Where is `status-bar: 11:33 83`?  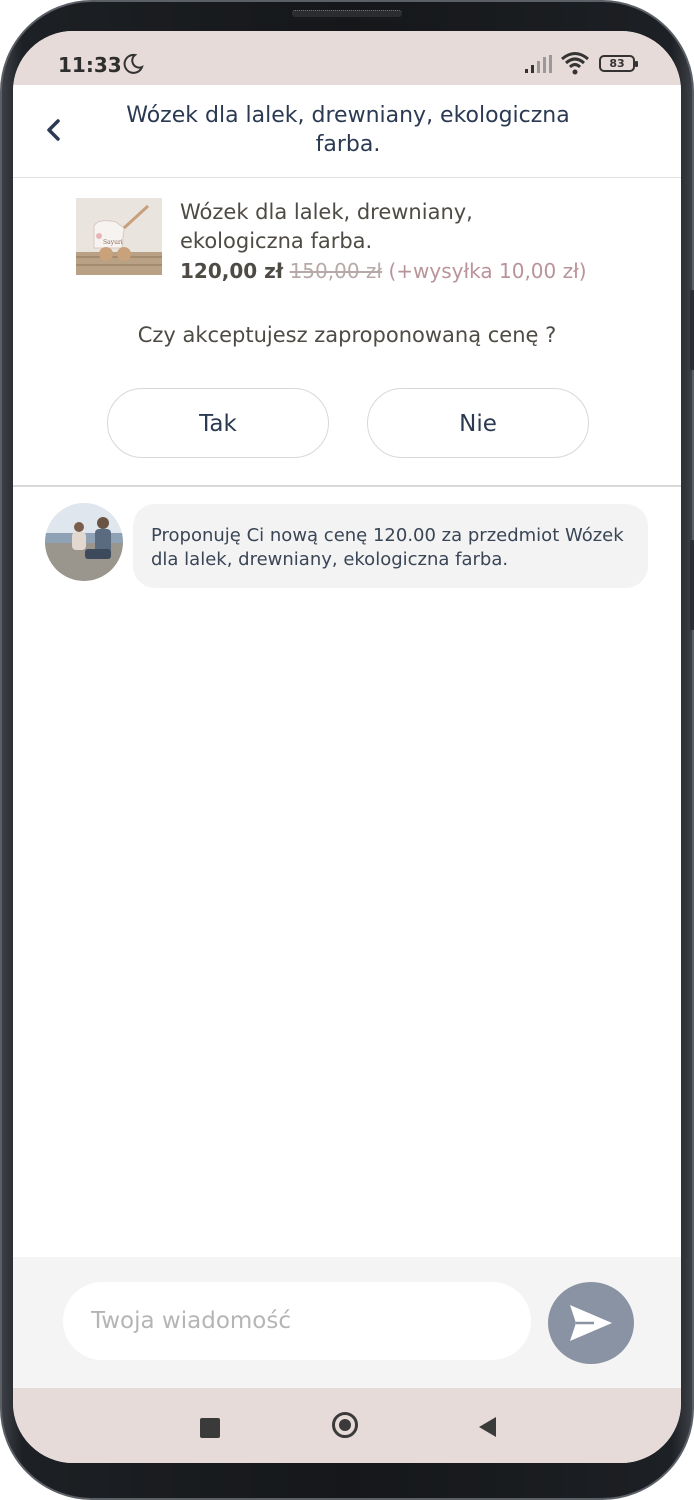
status-bar: 11:33 83 is located at coordinates (347, 58).